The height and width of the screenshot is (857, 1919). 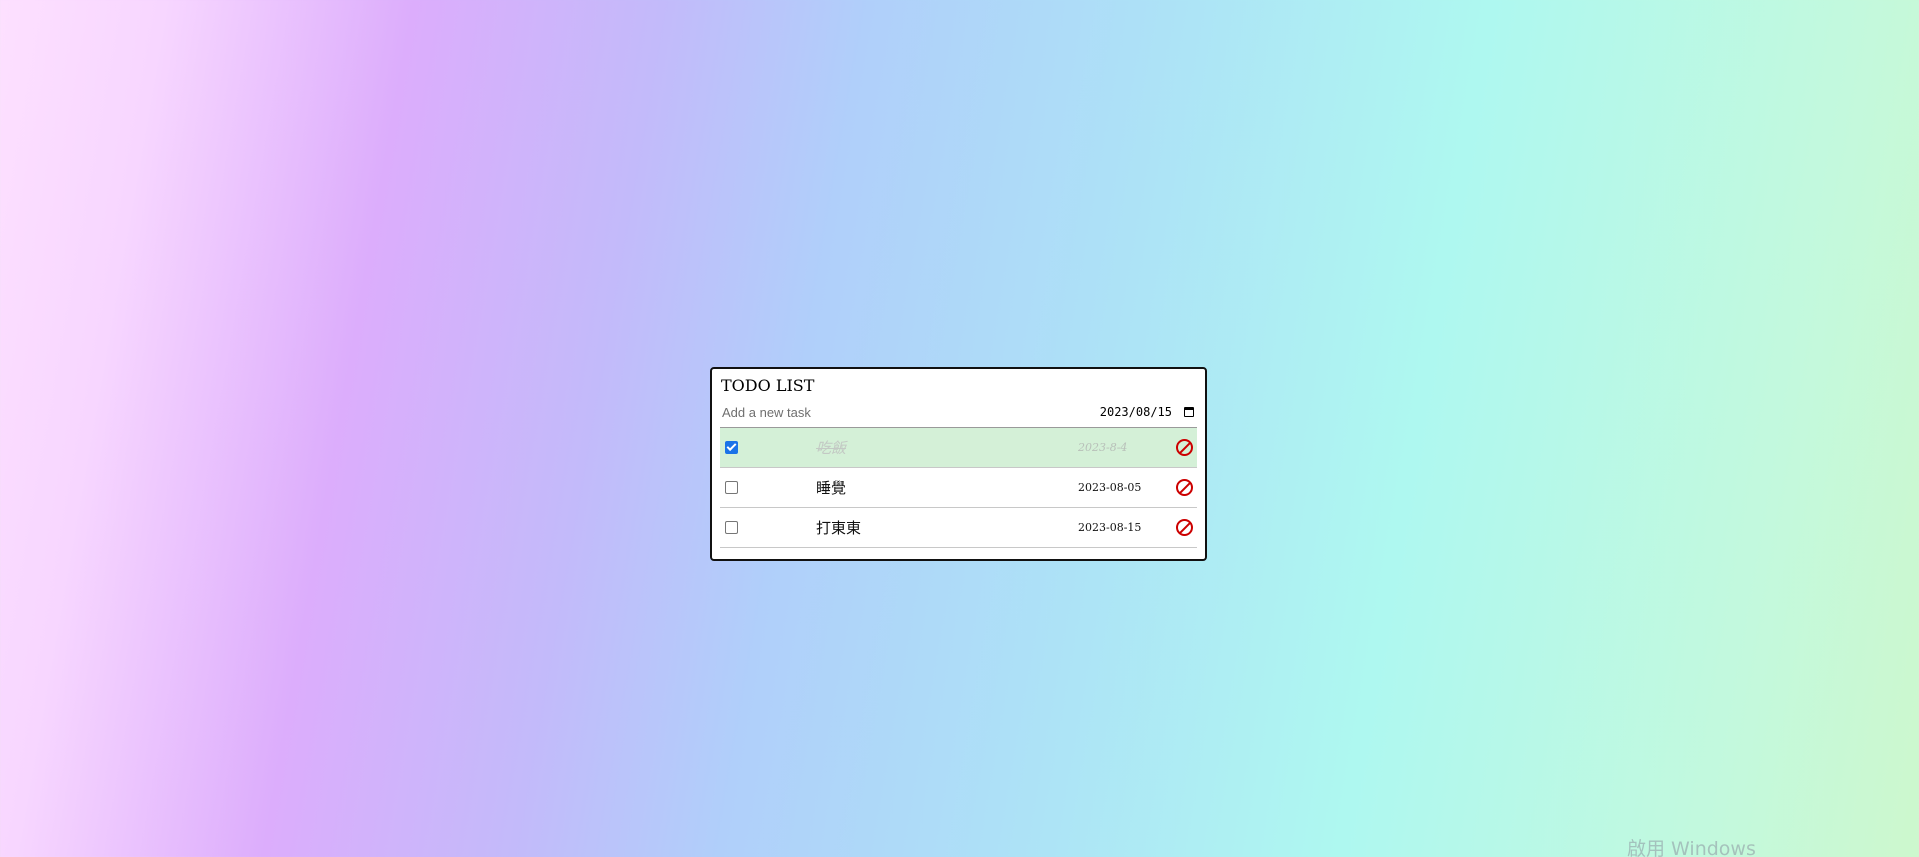 I want to click on windows-activation-watermark: 啟用 Windows, so click(x=1691, y=847).